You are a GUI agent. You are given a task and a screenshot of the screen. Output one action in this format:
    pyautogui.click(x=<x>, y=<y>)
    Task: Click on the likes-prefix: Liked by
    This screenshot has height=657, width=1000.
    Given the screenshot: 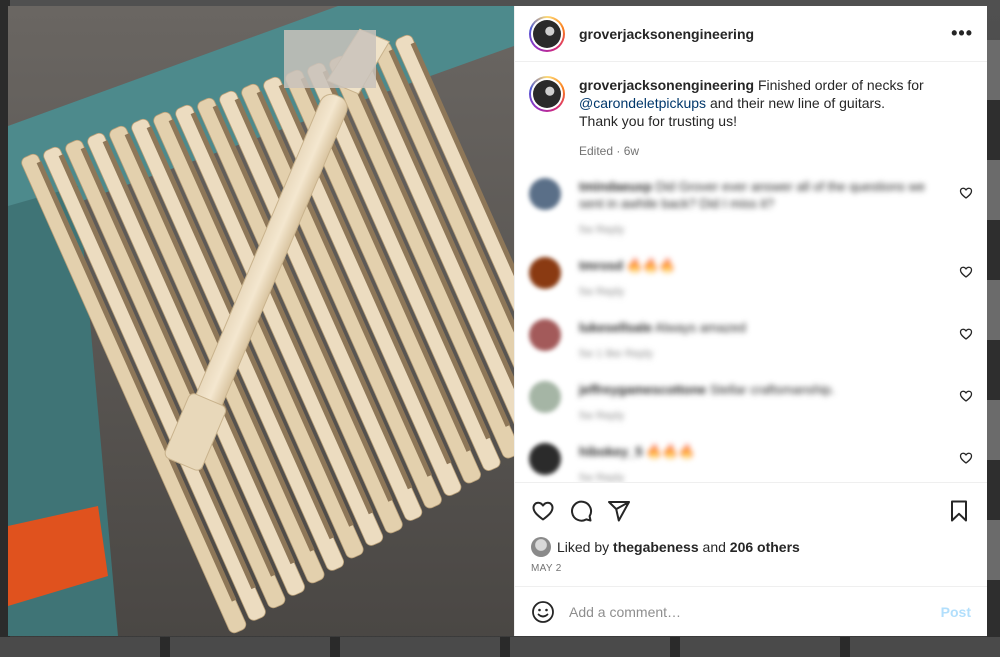 What is the action you would take?
    pyautogui.click(x=585, y=547)
    